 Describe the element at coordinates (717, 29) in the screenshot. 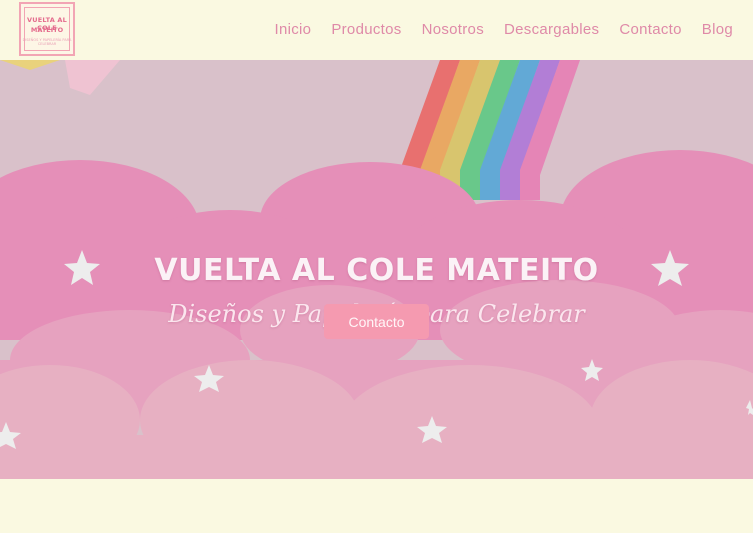

I see `nav-link-blog: Blog` at that location.